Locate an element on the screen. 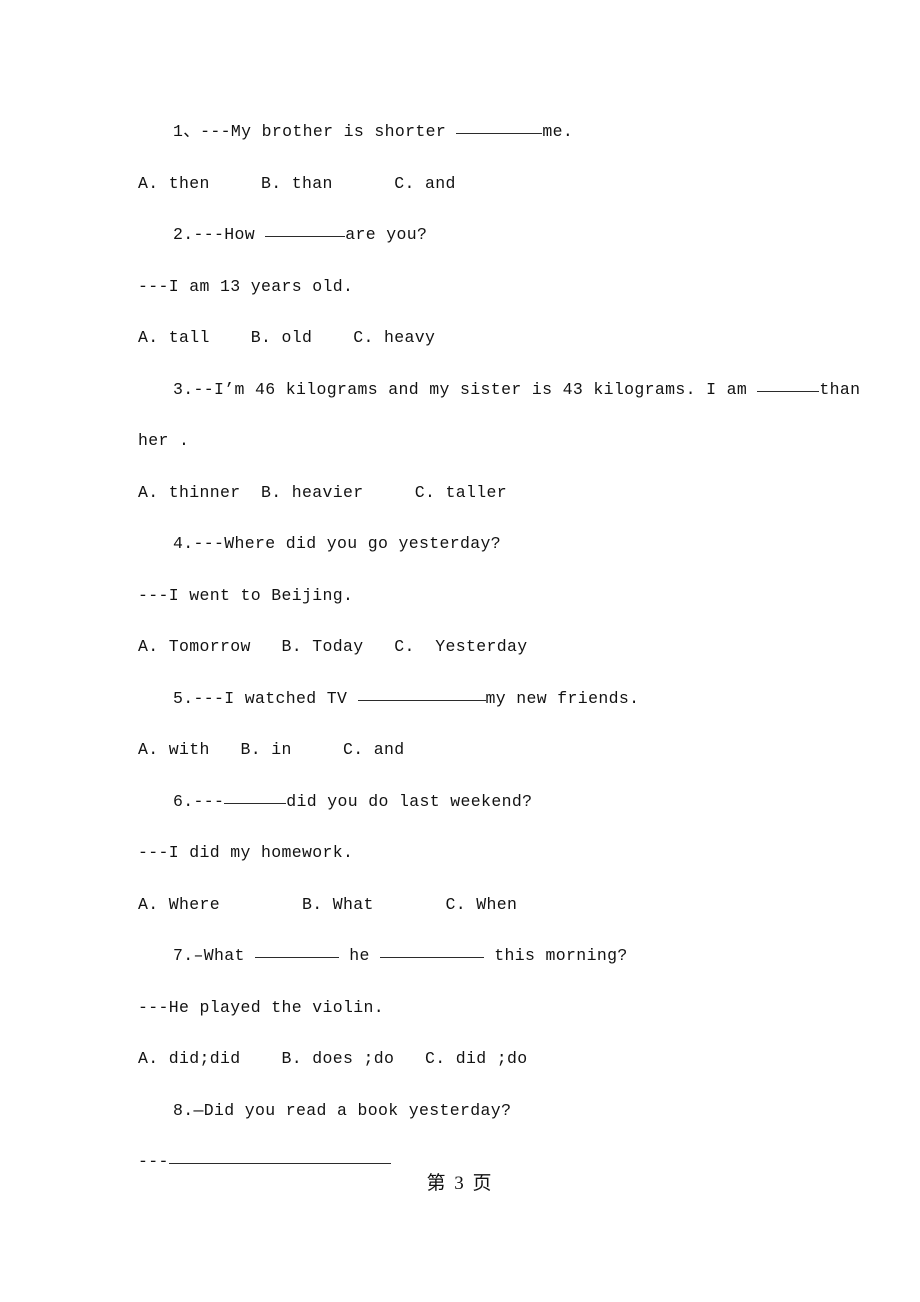  question-1-text-before: ---My brother is shorter is located at coordinates (328, 131).